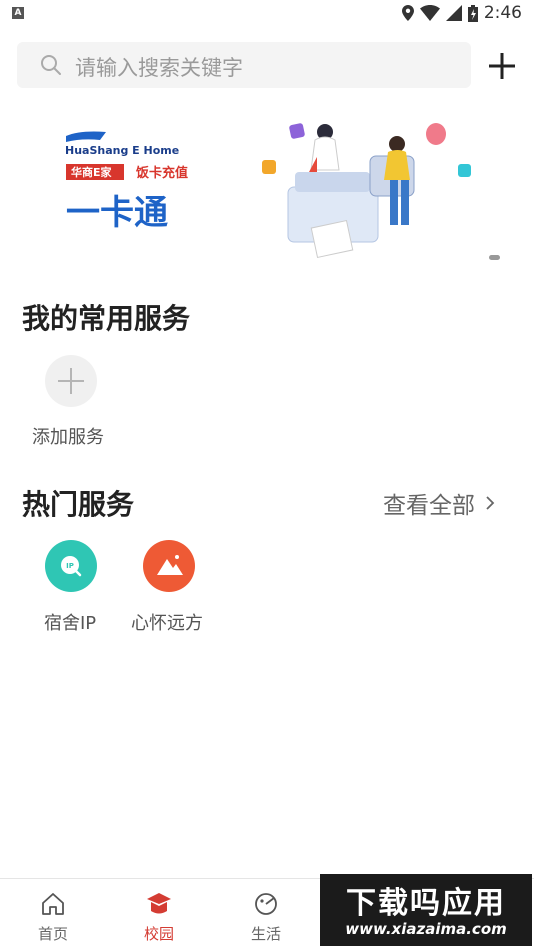 This screenshot has height=951, width=534. Describe the element at coordinates (453, 13) in the screenshot. I see `signal-icon` at that location.